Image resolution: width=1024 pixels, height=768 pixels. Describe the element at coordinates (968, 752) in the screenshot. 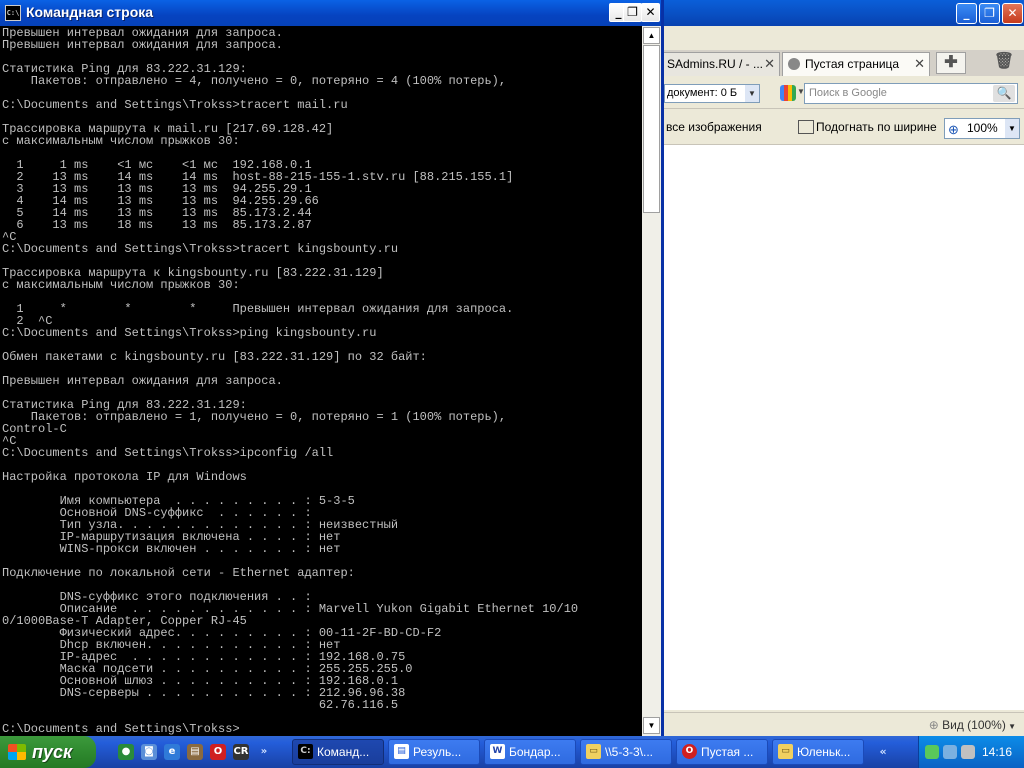

I see `volume-icon` at that location.